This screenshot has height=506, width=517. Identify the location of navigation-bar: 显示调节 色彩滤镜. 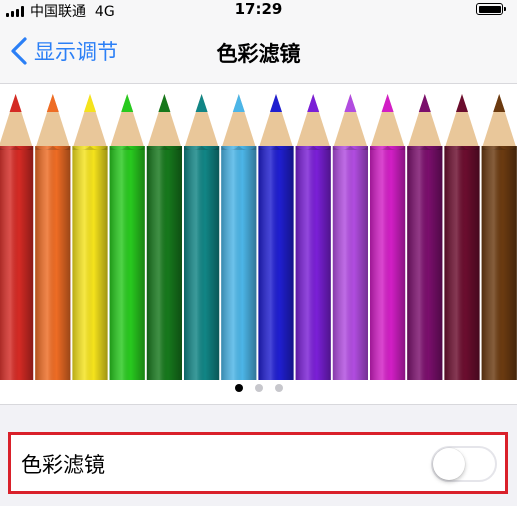
(258, 53).